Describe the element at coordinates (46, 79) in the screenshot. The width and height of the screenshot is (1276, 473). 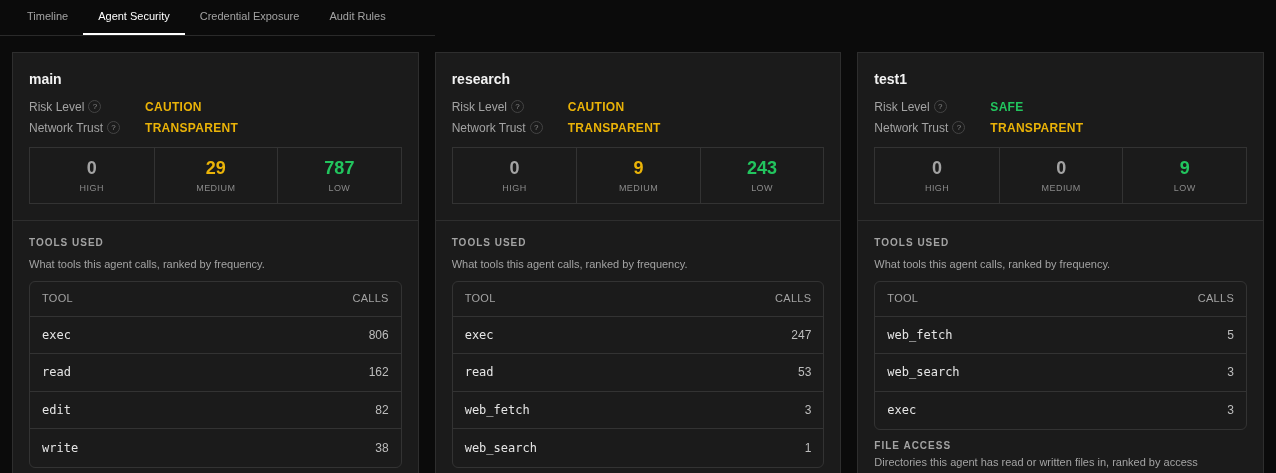
I see `agent-name: main` at that location.